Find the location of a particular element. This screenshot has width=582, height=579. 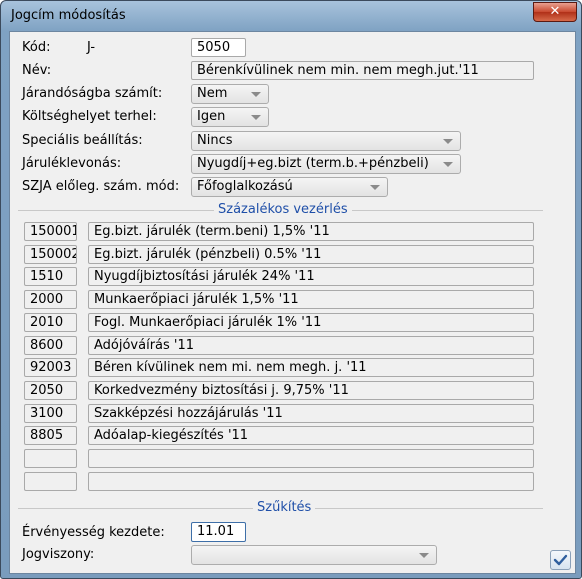

specialis-label: Speciális beállítás: is located at coordinates (82, 140).